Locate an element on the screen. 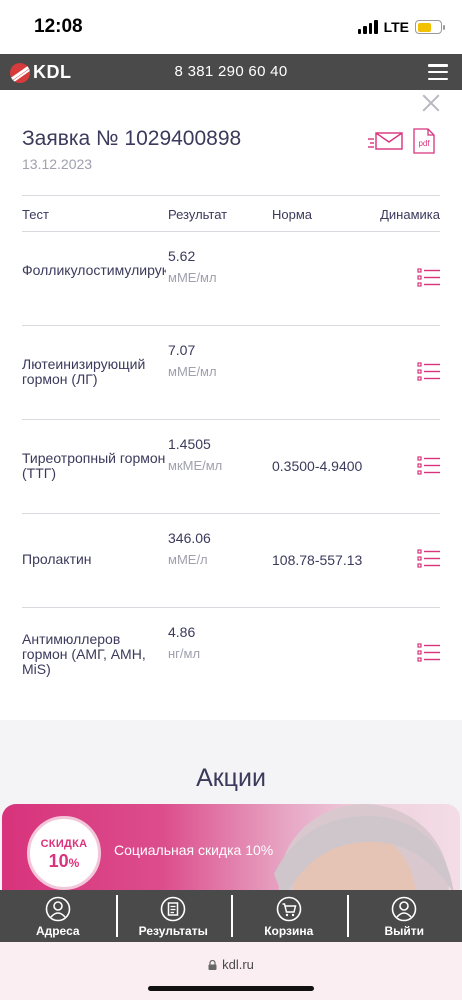  nav-item-results: Результаты is located at coordinates (173, 916).